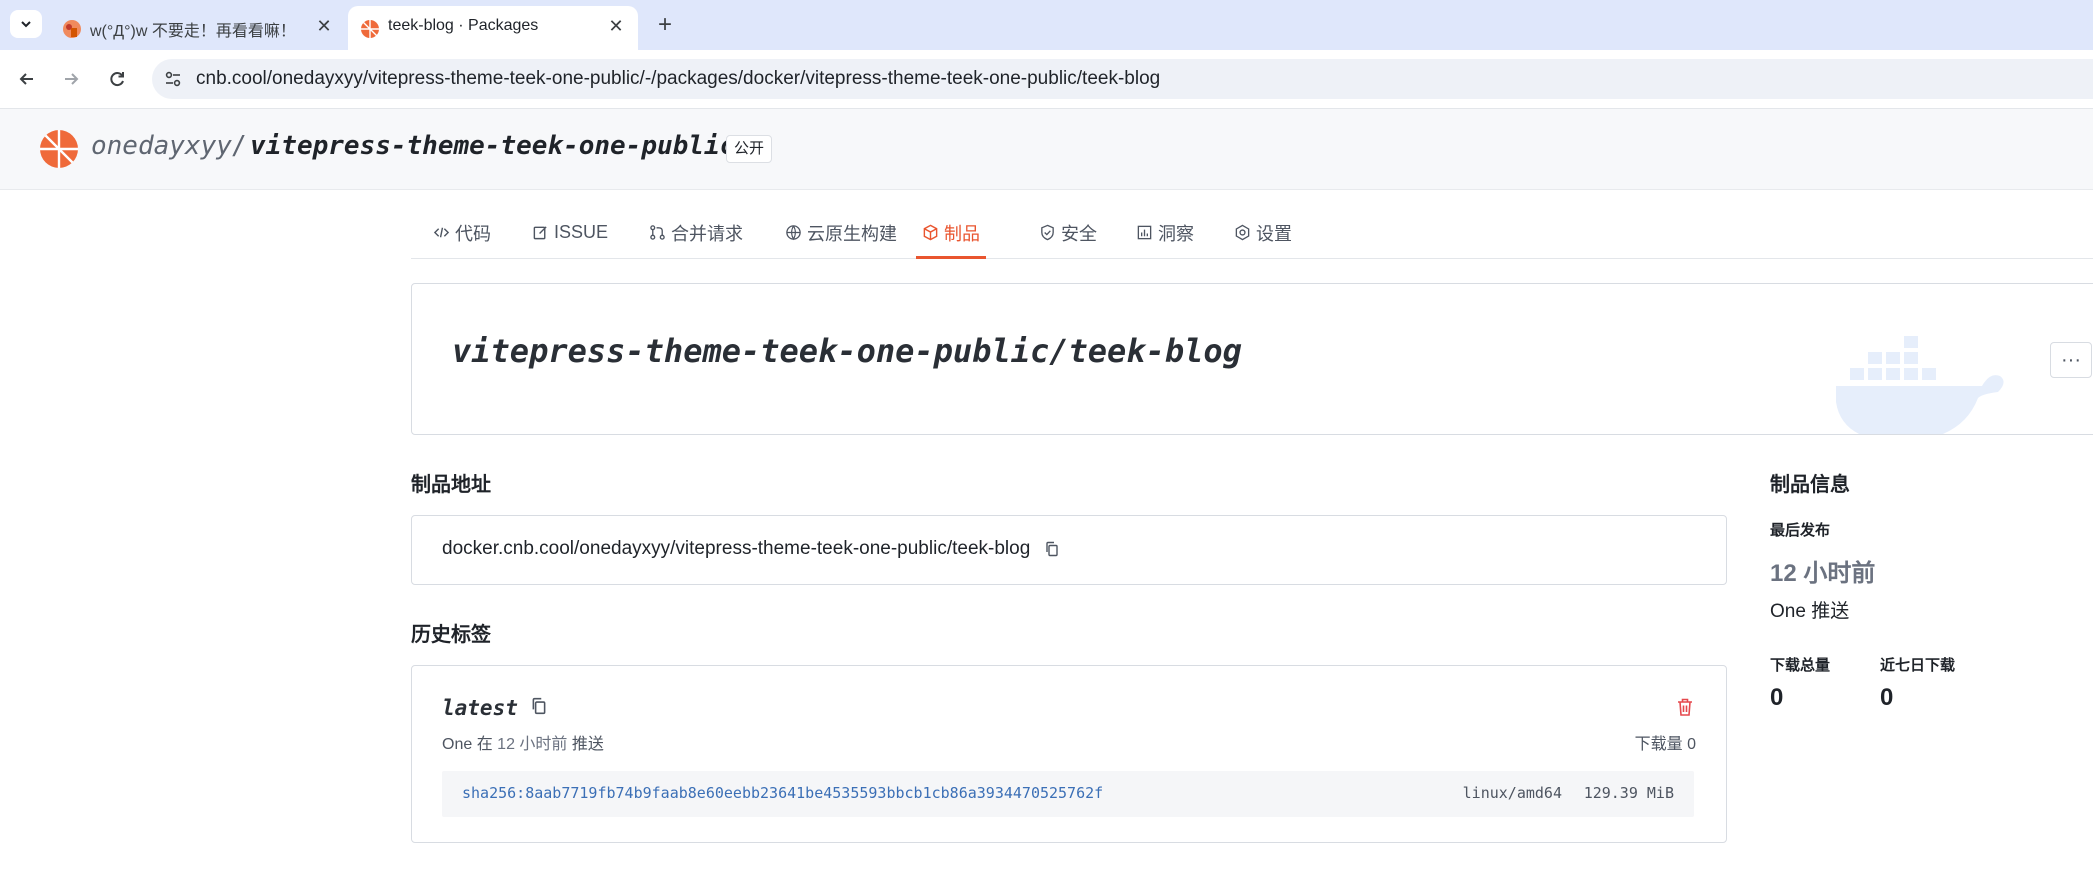 This screenshot has width=2093, height=894. I want to click on browser-tab-active: teek-blog · Packages ✕, so click(493, 28).